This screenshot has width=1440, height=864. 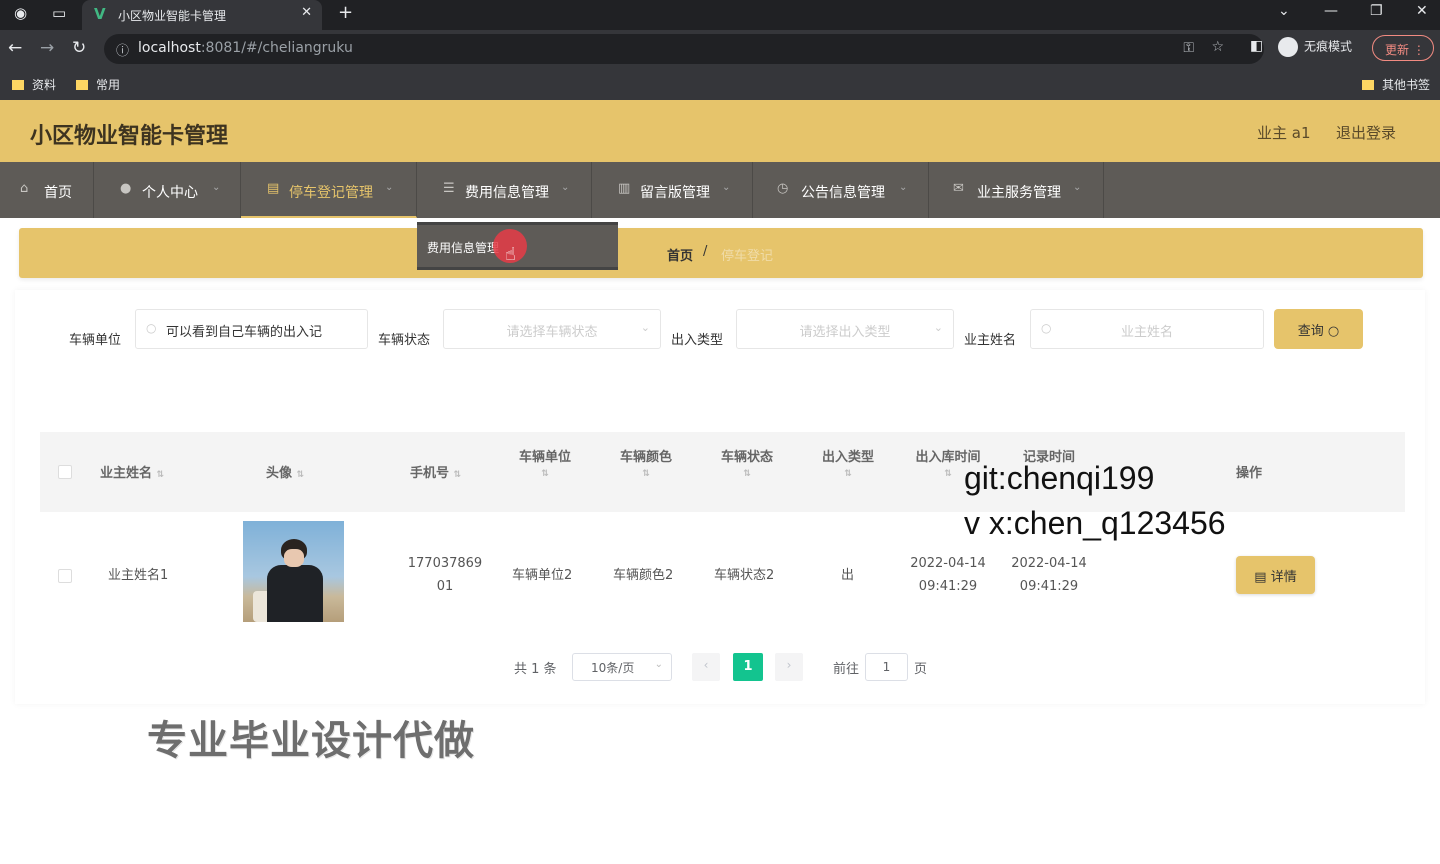 I want to click on nav-item-home: ⌂ 首页, so click(x=47, y=190).